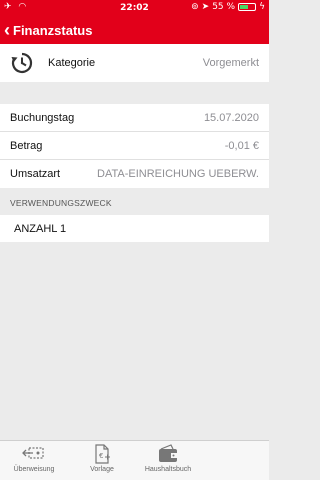  What do you see at coordinates (134, 460) in the screenshot?
I see `tab-bar: Überweisung € Vorlage Haushaltsbuch` at bounding box center [134, 460].